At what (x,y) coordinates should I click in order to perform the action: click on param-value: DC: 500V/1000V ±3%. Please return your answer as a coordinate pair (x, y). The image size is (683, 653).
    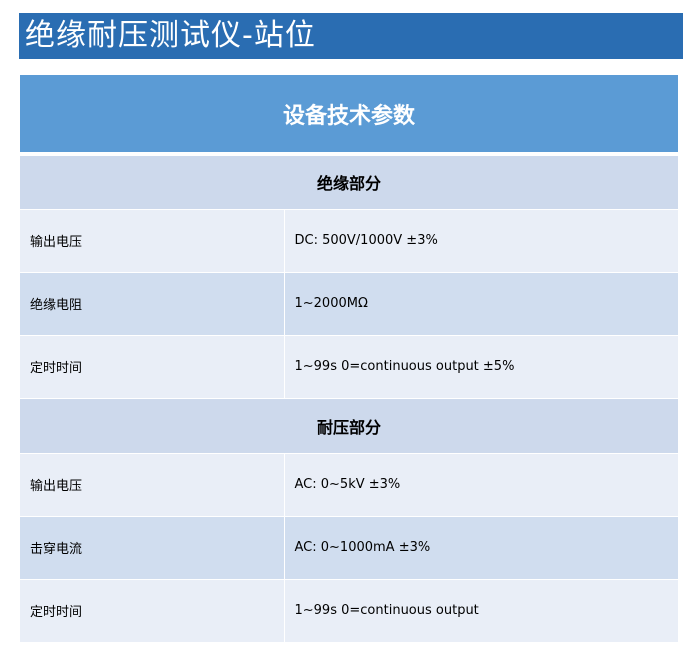
    Looking at the image, I should click on (481, 241).